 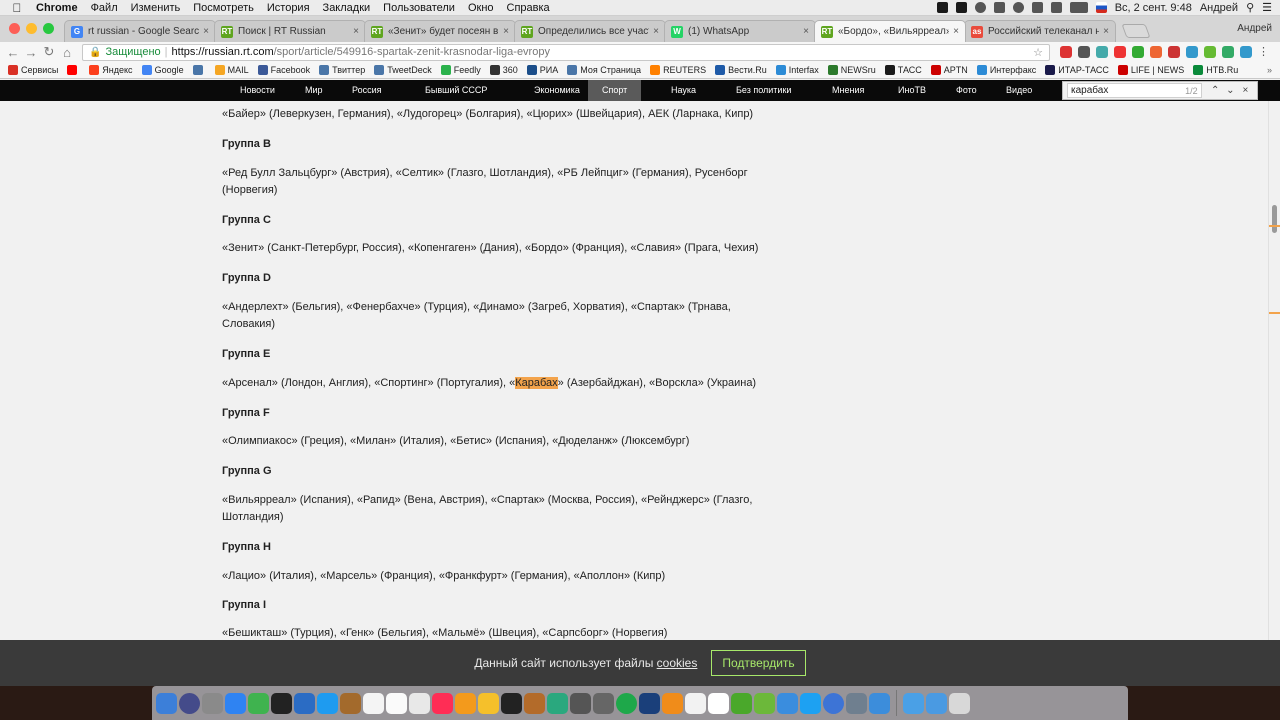 What do you see at coordinates (49, 52) in the screenshot?
I see `reload-icon: ↻` at bounding box center [49, 52].